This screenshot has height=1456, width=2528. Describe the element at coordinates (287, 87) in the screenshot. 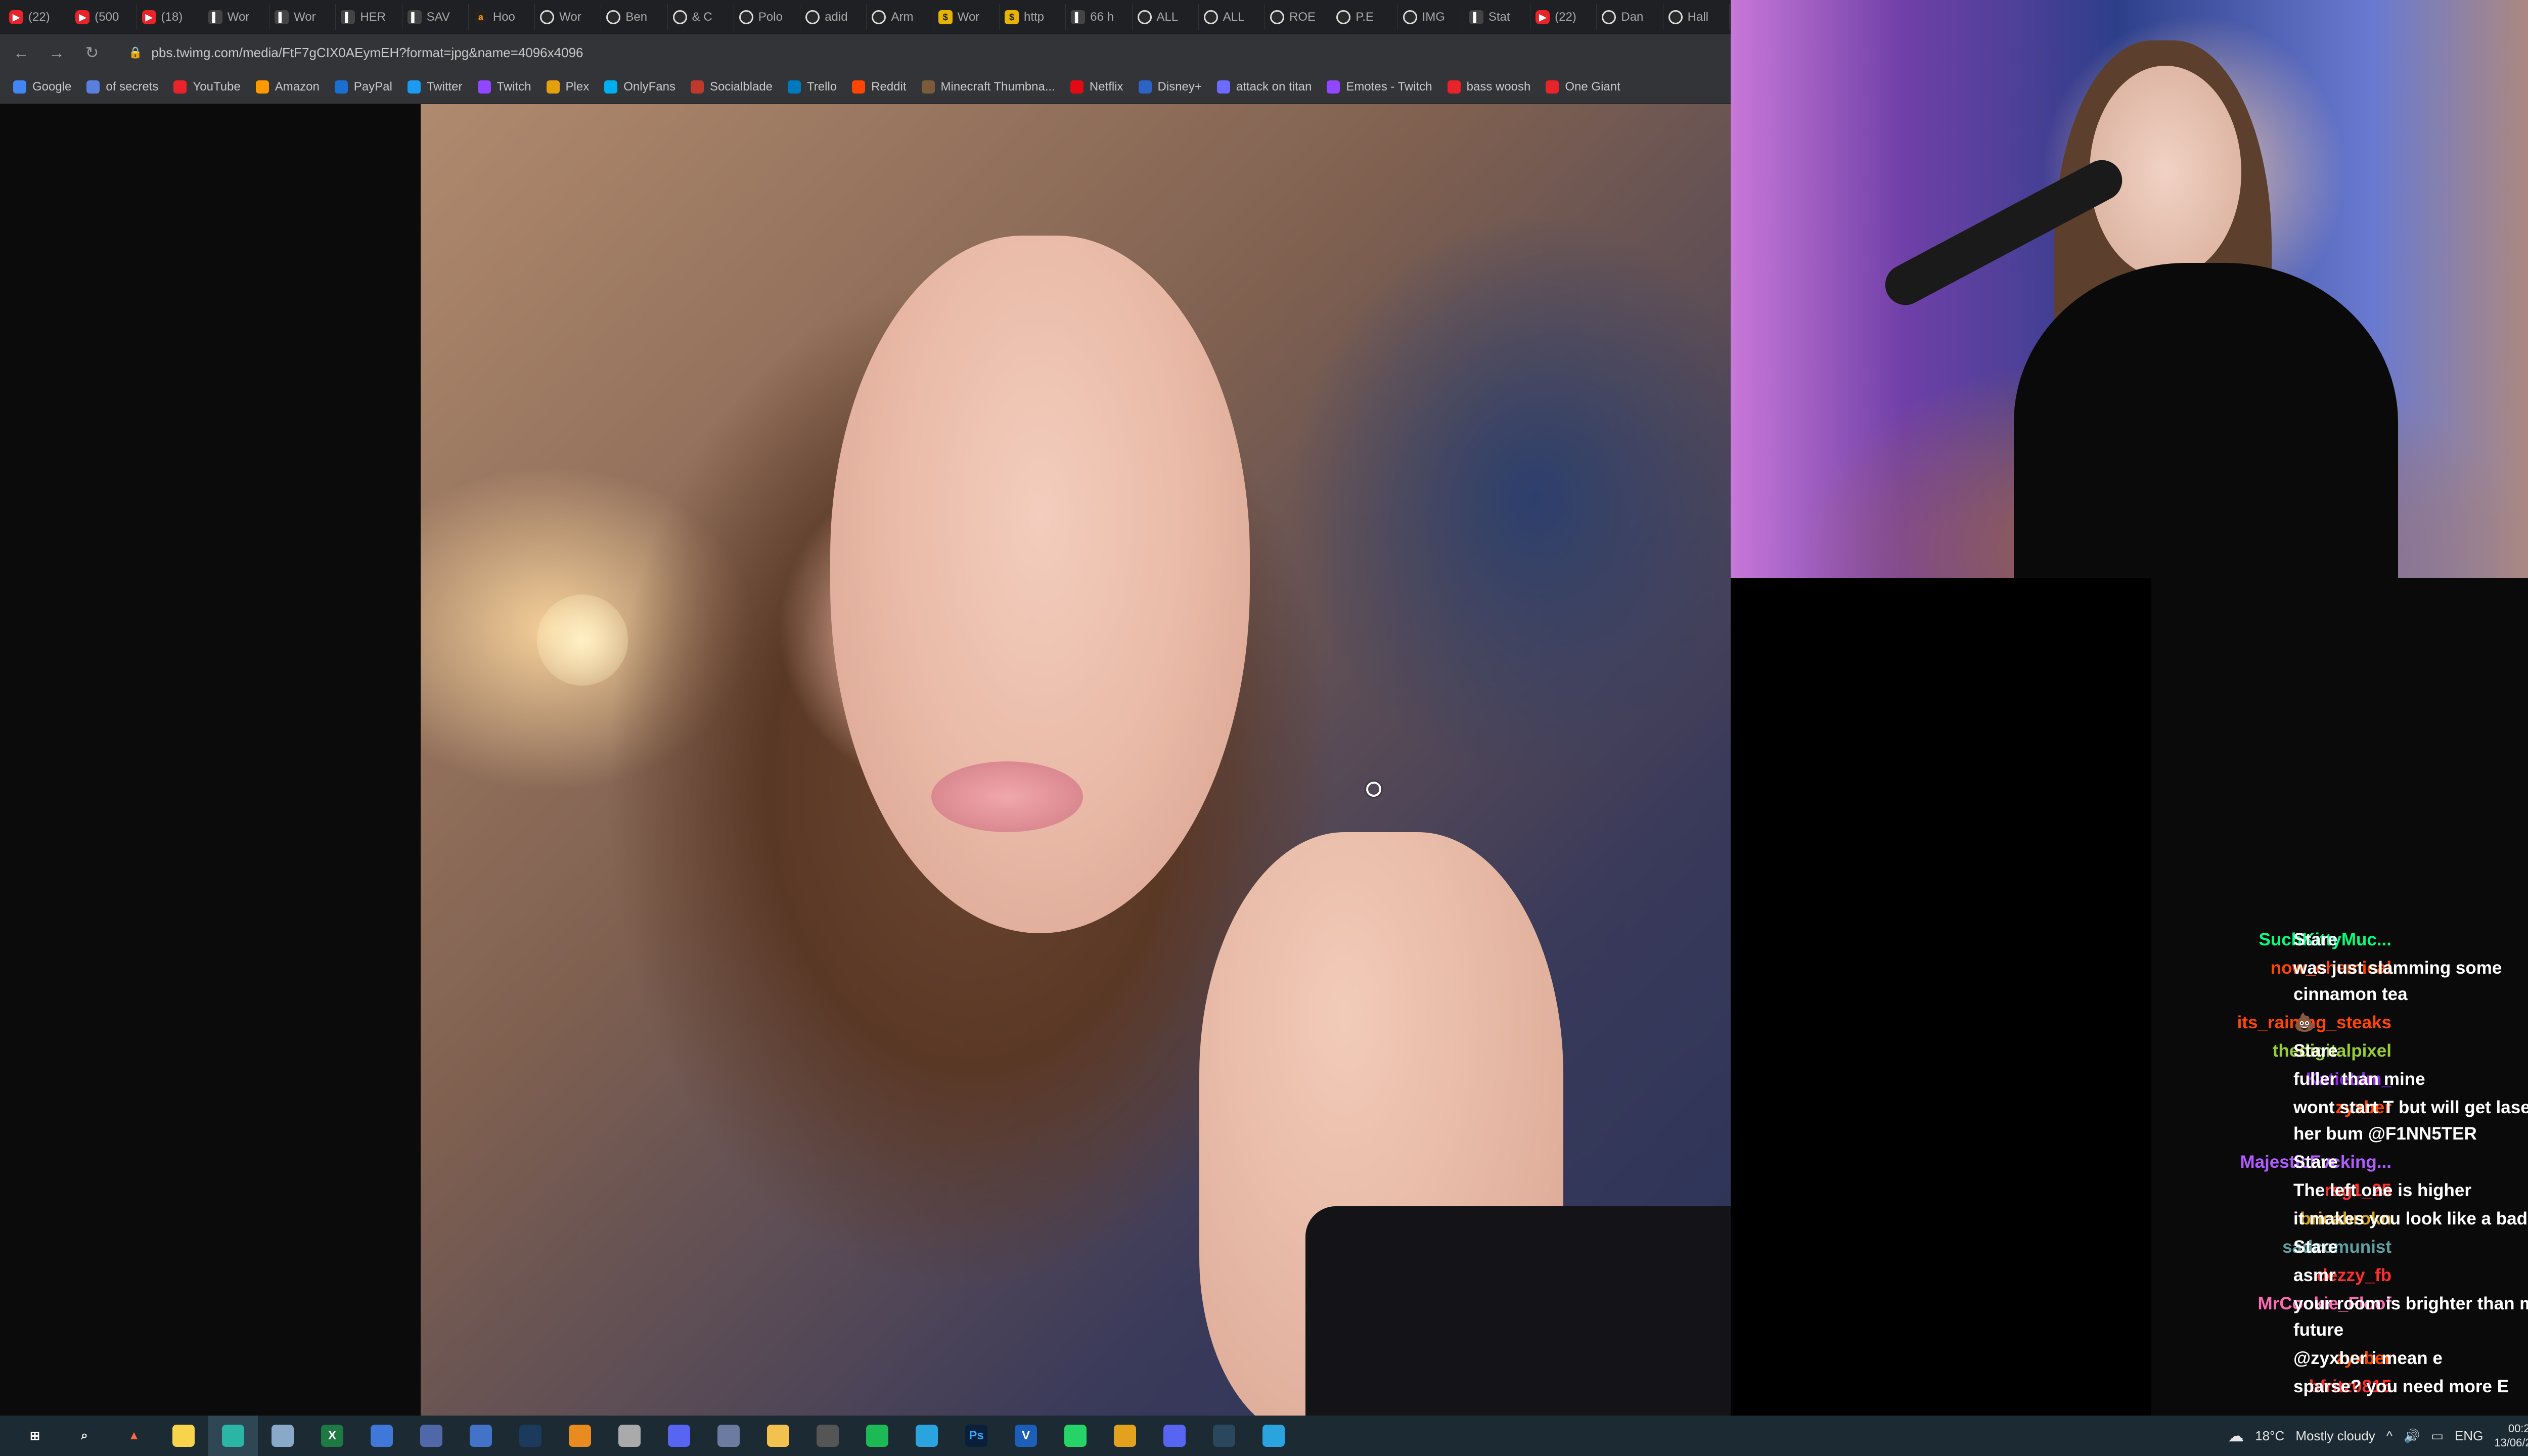

I see `bookmark-item: Amazon` at that location.